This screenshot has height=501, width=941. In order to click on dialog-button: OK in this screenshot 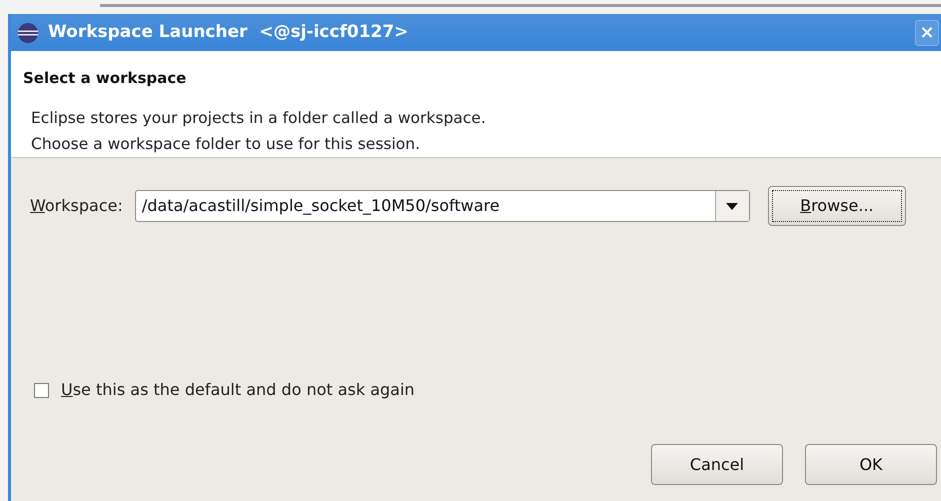, I will do `click(871, 464)`.